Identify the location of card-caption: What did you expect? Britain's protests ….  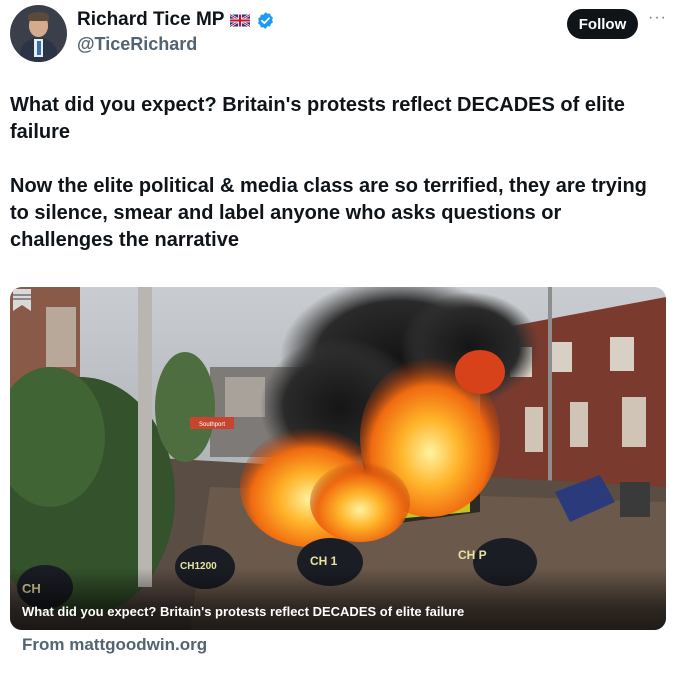
(243, 611).